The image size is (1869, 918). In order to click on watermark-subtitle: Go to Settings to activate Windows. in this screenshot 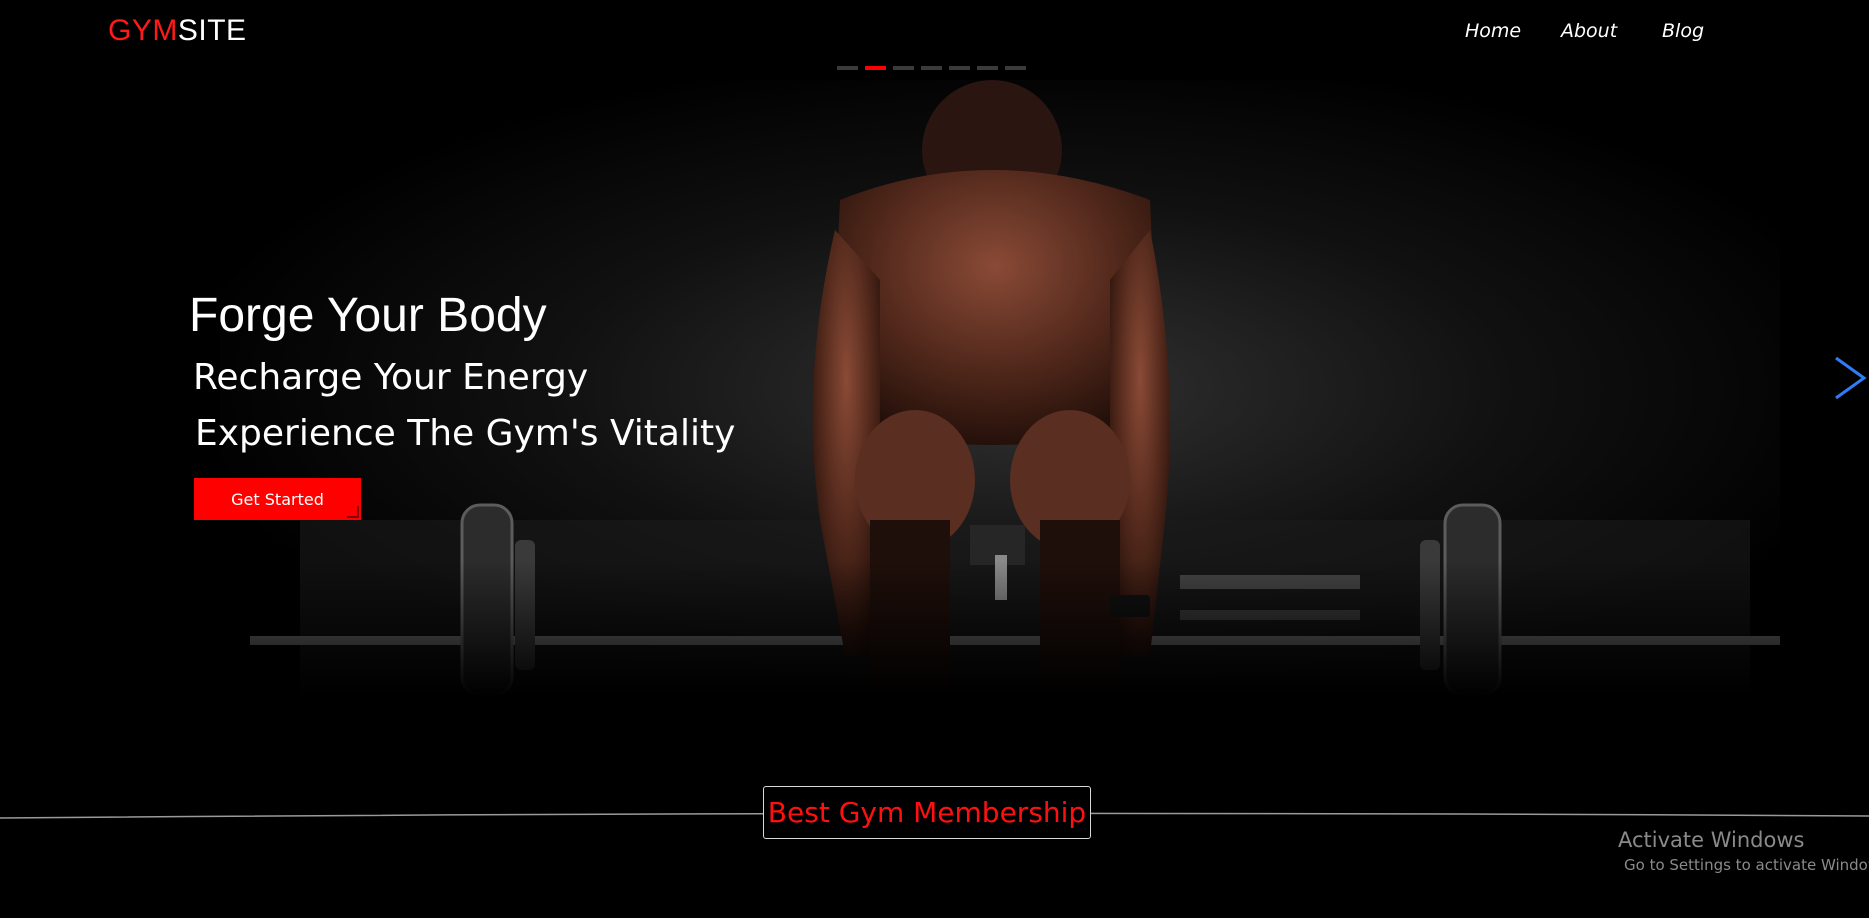, I will do `click(1746, 865)`.